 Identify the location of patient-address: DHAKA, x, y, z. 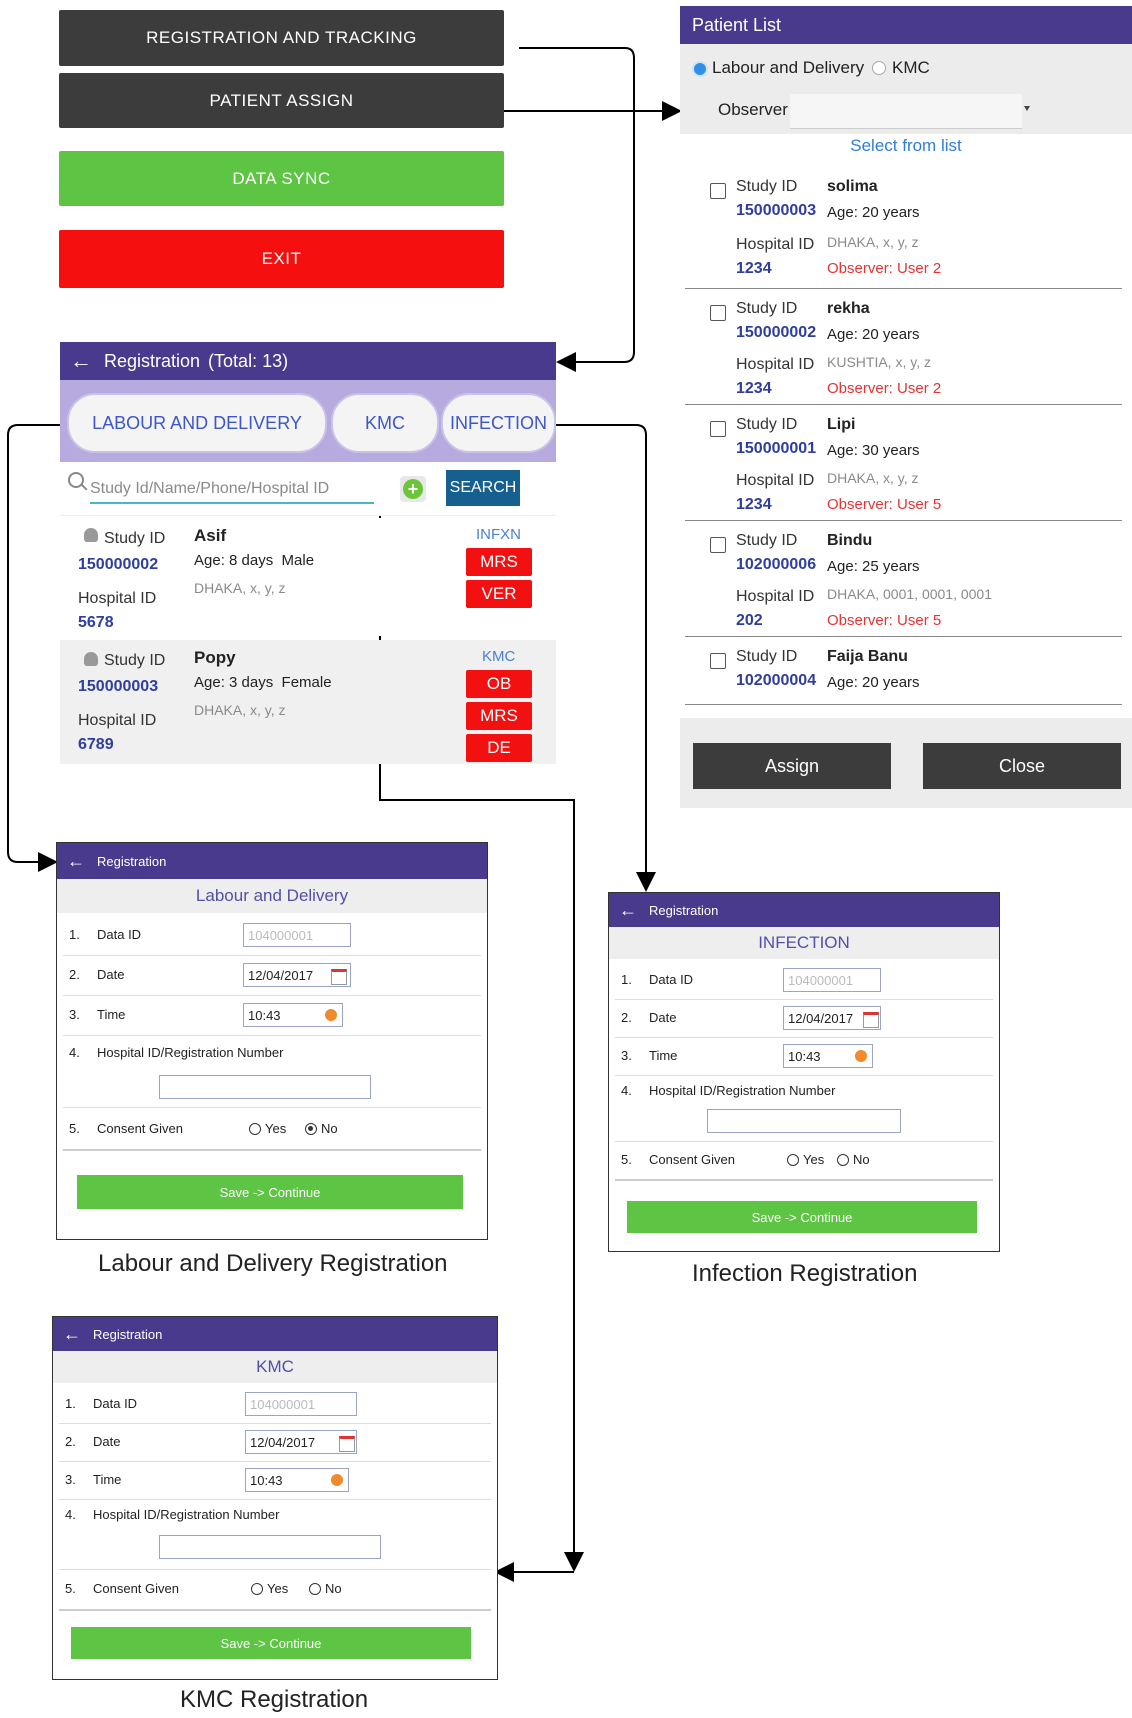
(240, 710).